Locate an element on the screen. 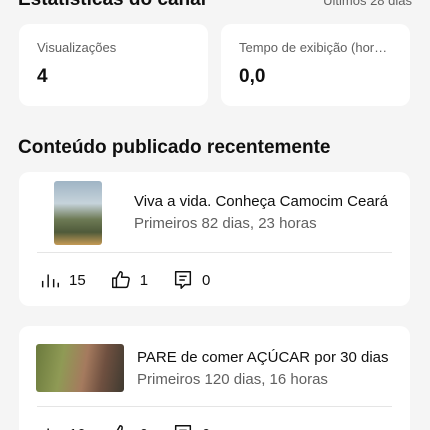  views-stat-label: Visualizações is located at coordinates (77, 47).